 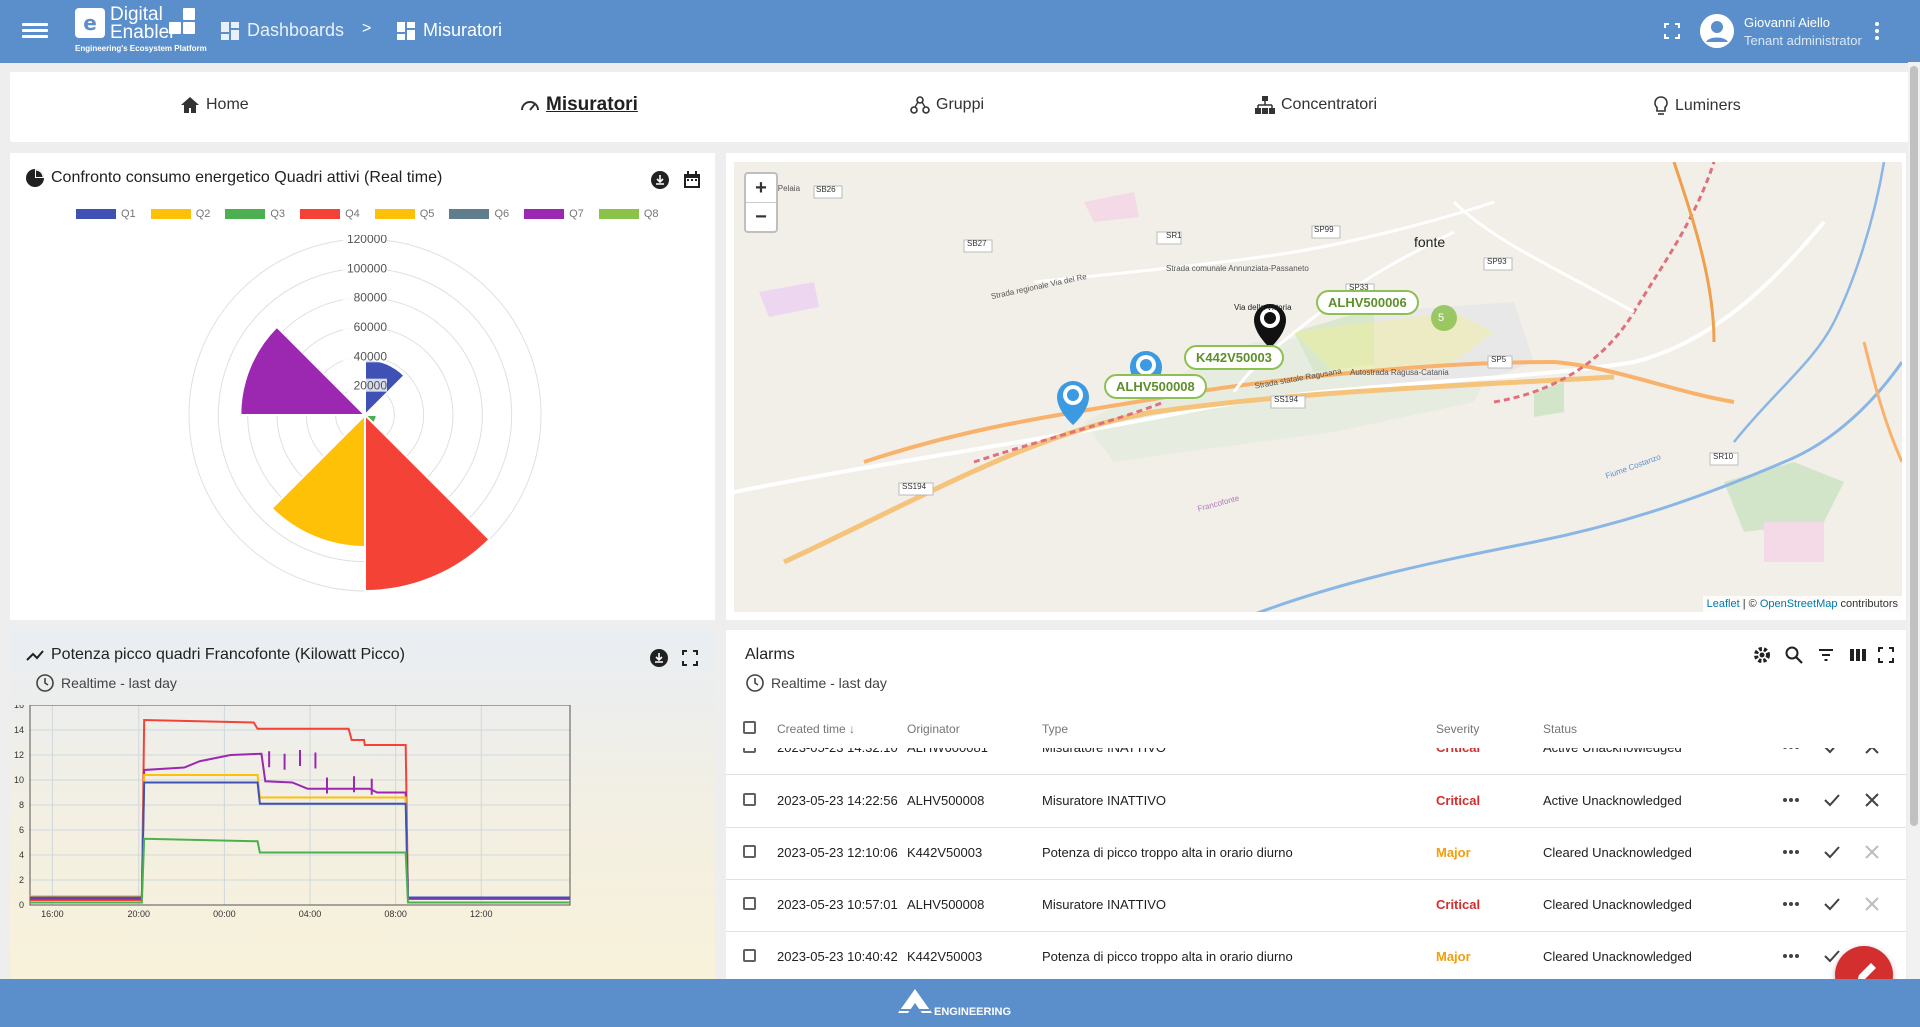 What do you see at coordinates (406, 30) in the screenshot?
I see `dashboard-icon` at bounding box center [406, 30].